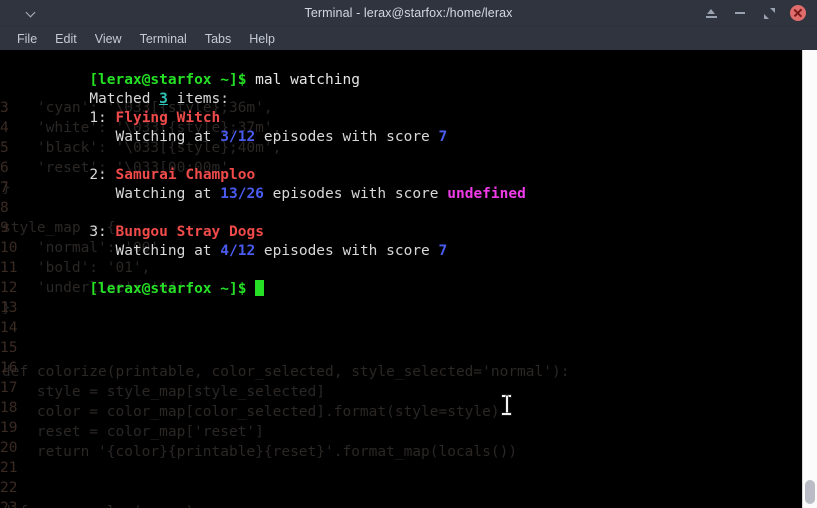  I want to click on eject-icon, so click(711, 13).